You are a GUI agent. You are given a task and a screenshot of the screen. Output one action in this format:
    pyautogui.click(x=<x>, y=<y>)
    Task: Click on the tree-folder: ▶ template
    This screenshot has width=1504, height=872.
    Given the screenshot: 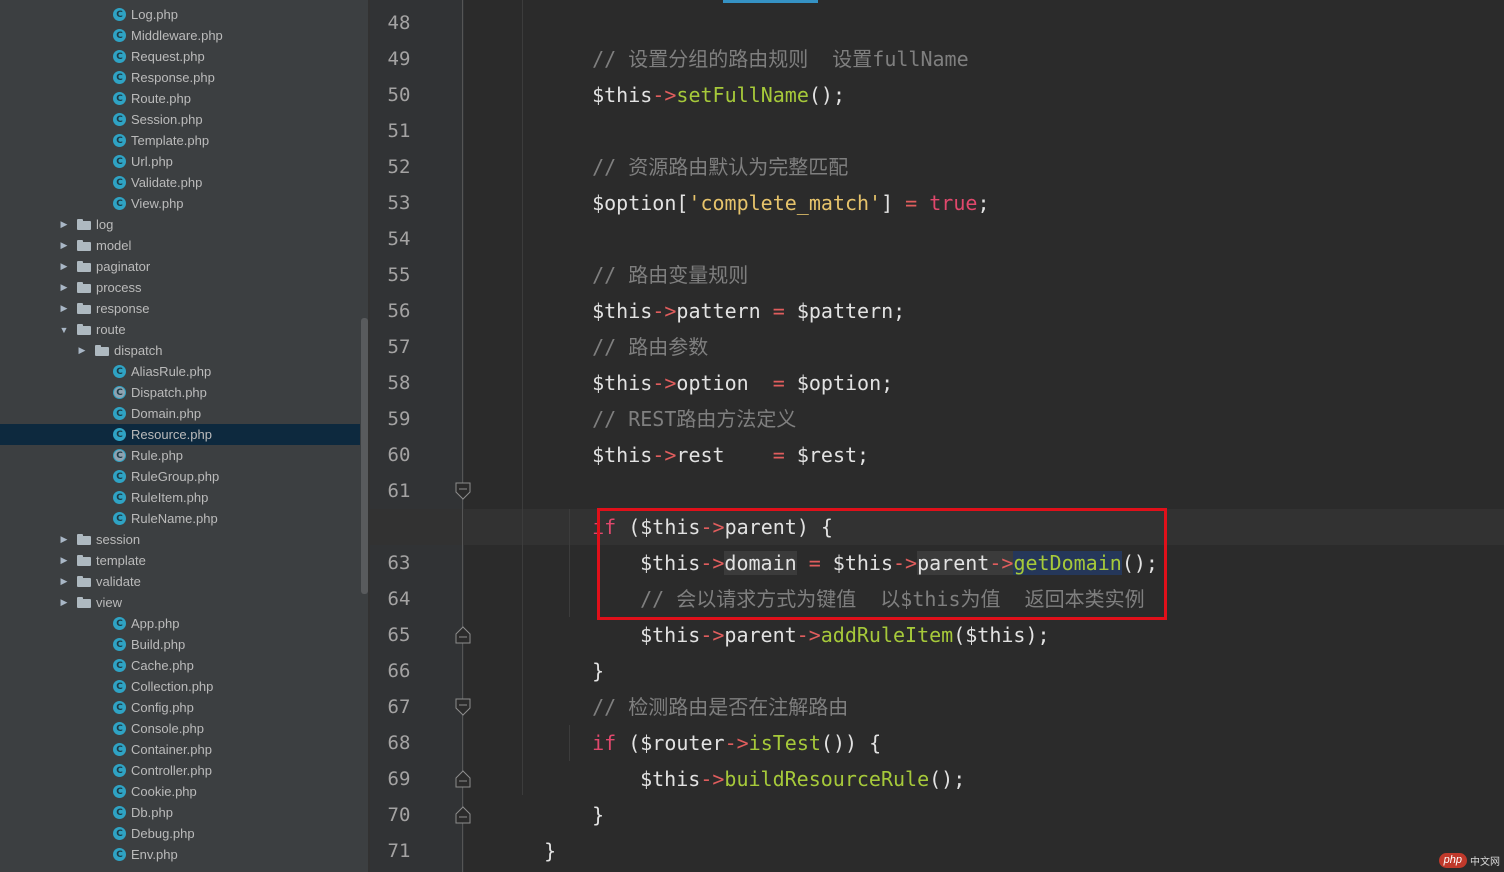 What is the action you would take?
    pyautogui.click(x=180, y=560)
    